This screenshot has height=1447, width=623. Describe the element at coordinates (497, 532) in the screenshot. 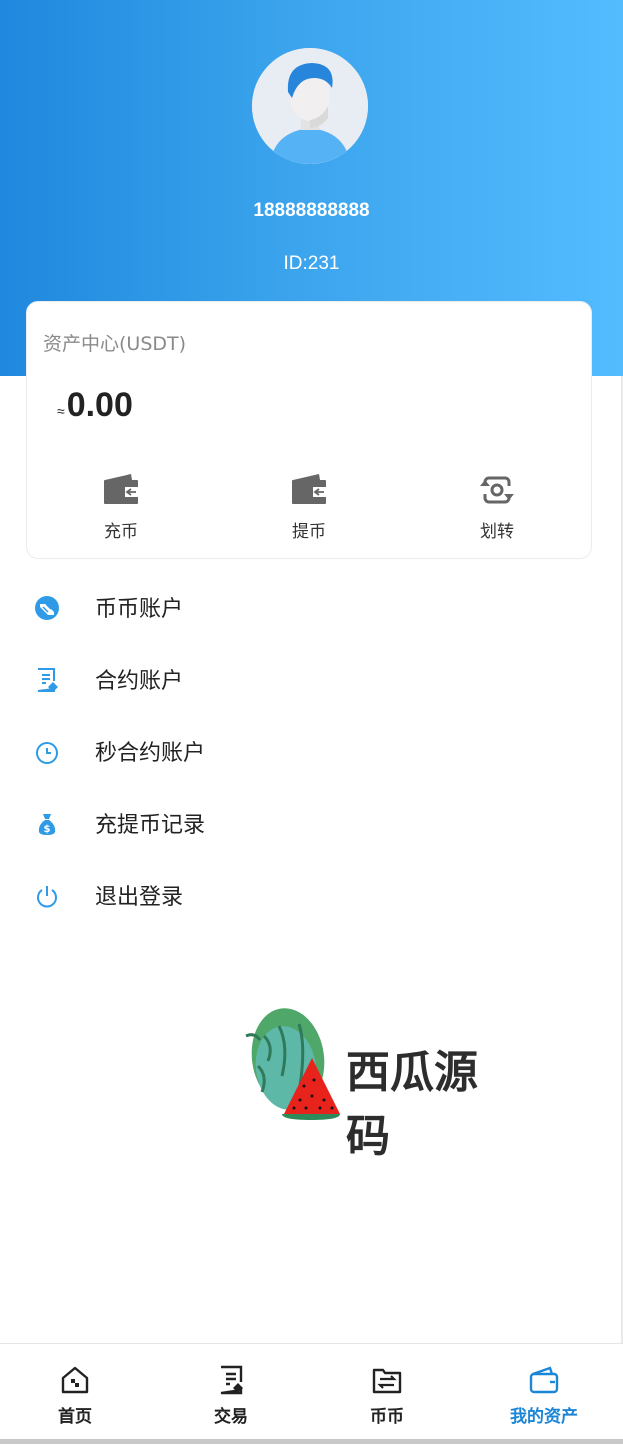

I see `transfer-label: 划转` at that location.